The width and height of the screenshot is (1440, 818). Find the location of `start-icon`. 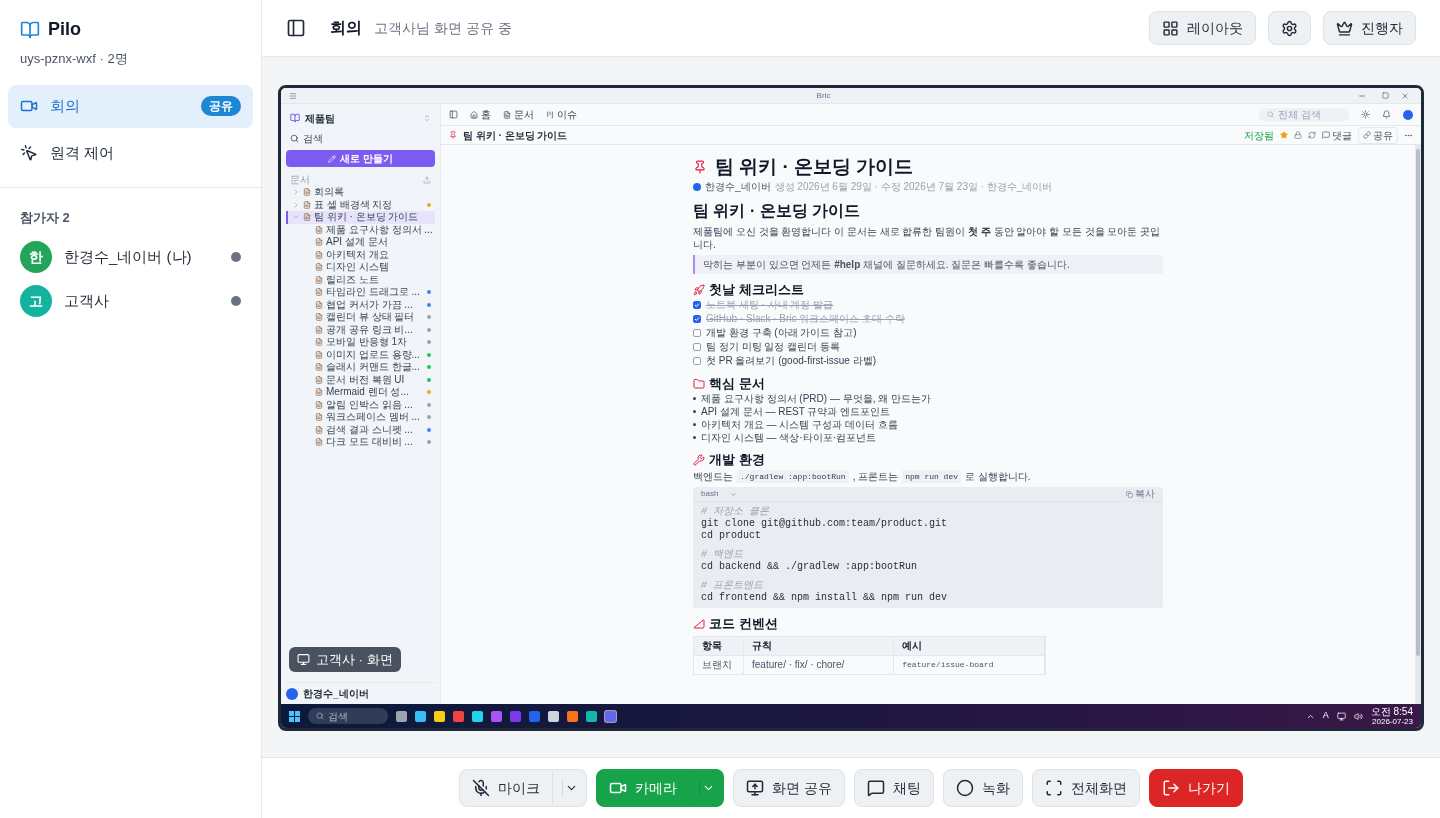

start-icon is located at coordinates (294, 716).